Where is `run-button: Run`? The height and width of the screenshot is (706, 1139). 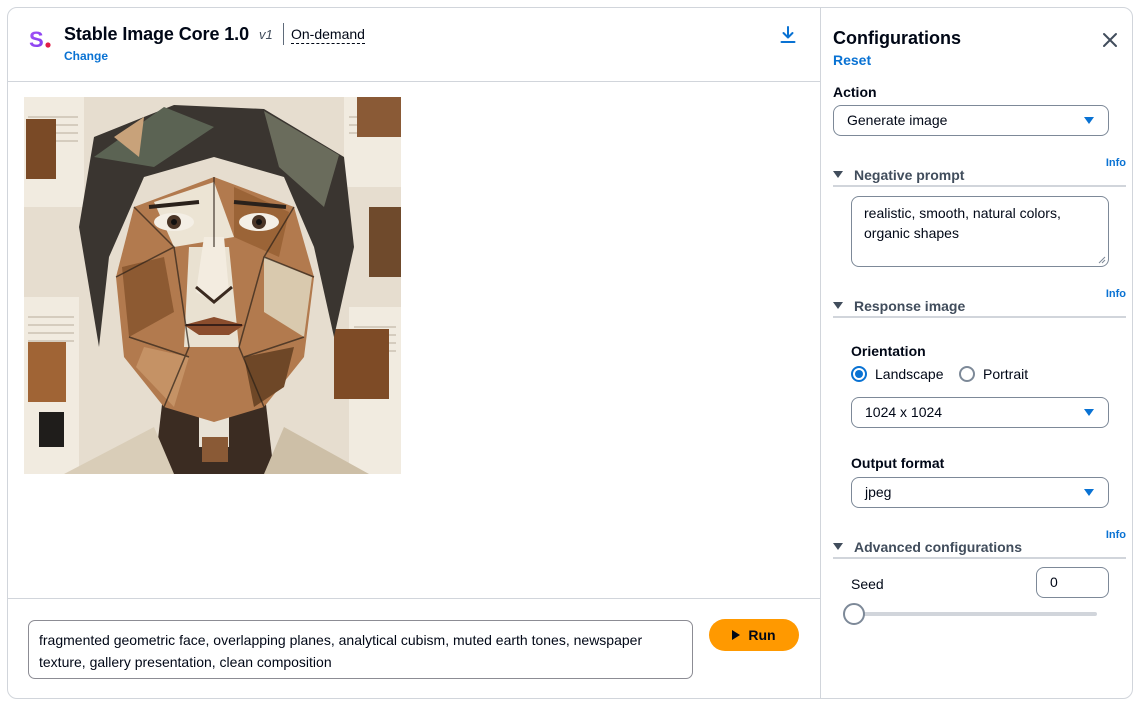 run-button: Run is located at coordinates (754, 635).